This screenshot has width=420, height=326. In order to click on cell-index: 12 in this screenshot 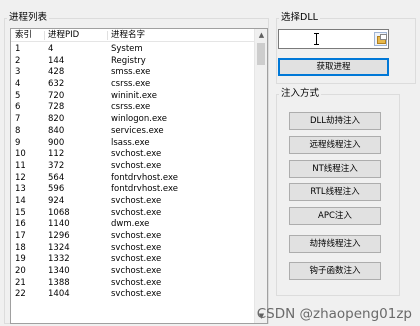, I will do `click(20, 177)`.